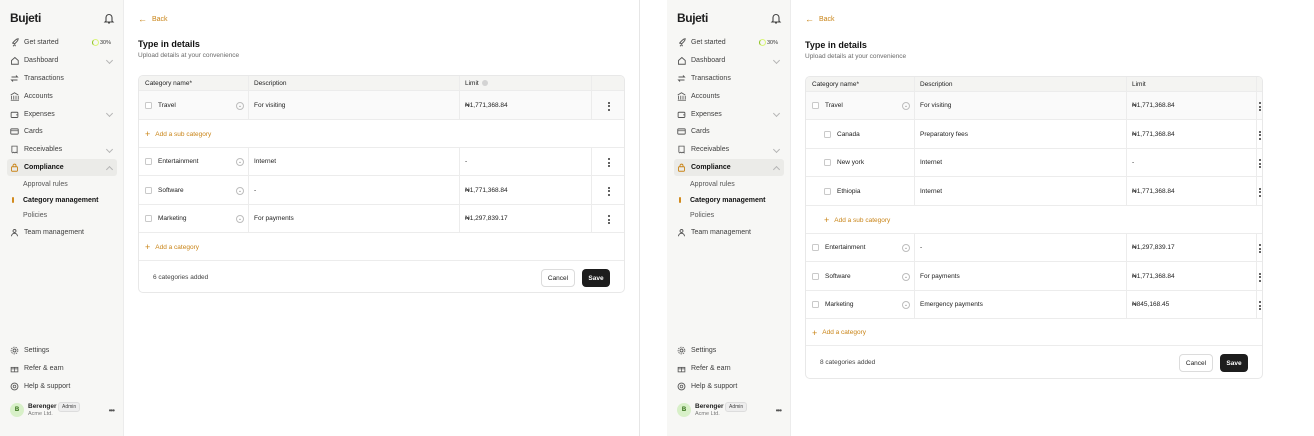  Describe the element at coordinates (841, 162) in the screenshot. I see `category-name-cell: New york` at that location.